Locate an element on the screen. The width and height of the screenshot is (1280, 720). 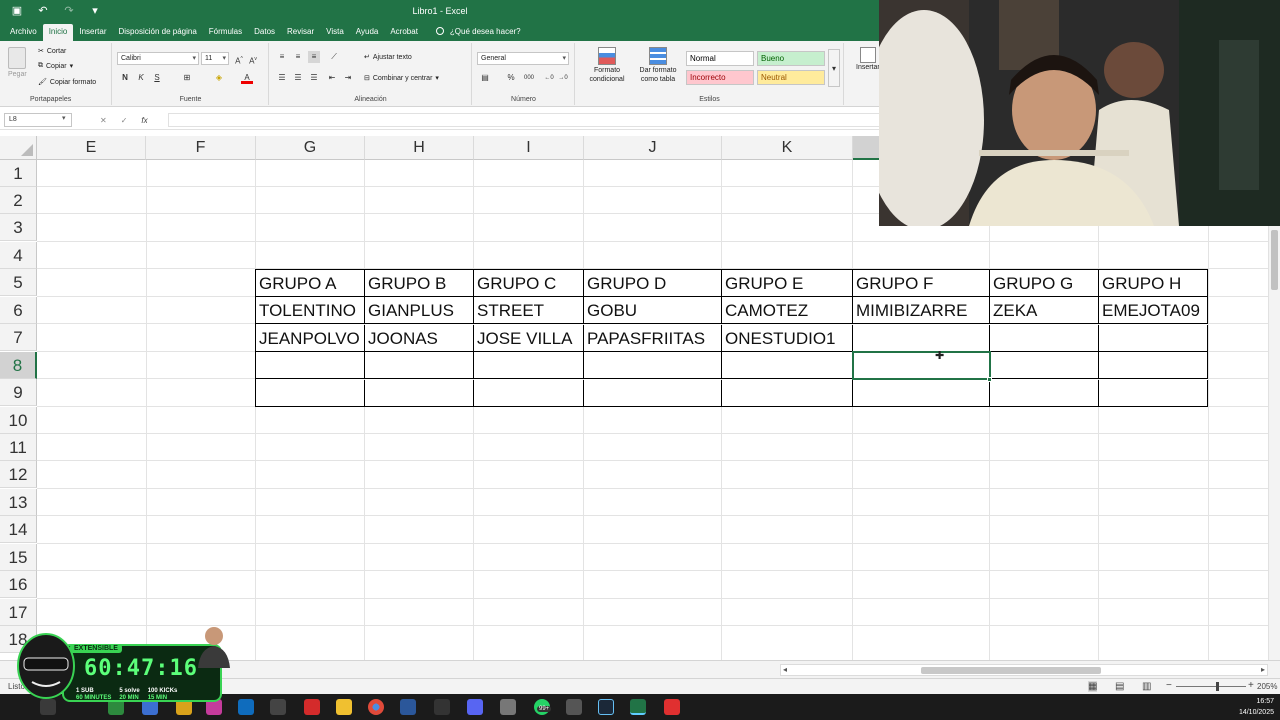
table-cell: PAPASFRIITAS is located at coordinates (653, 338).